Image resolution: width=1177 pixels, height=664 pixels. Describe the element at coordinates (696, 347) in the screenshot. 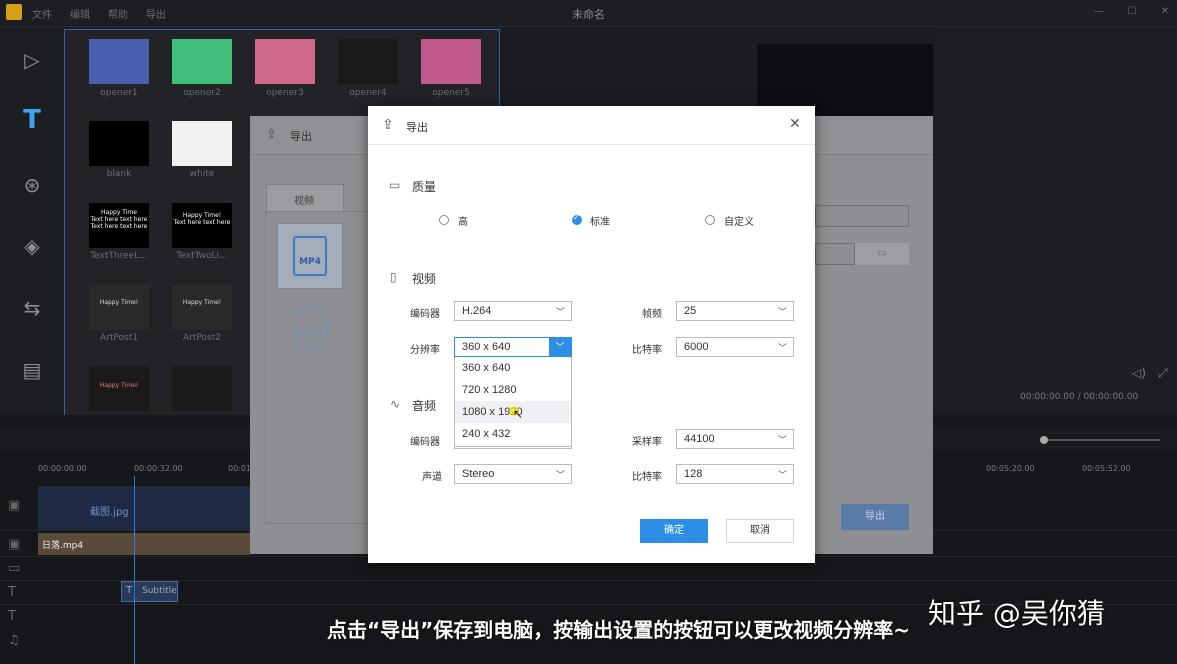

I see `video-bitrate-value: 6000` at that location.